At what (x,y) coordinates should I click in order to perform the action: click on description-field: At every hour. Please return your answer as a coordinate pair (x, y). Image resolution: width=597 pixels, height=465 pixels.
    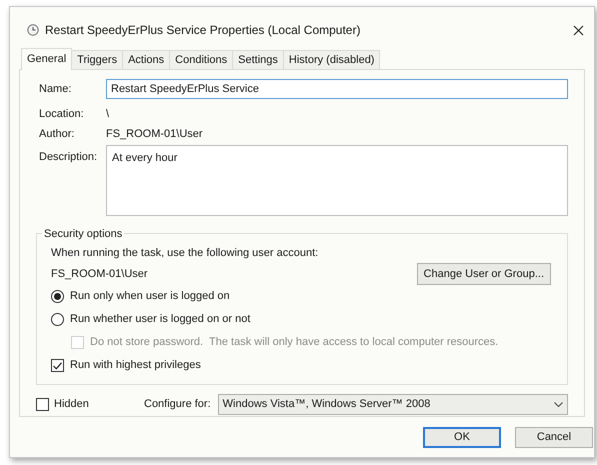
    Looking at the image, I should click on (337, 180).